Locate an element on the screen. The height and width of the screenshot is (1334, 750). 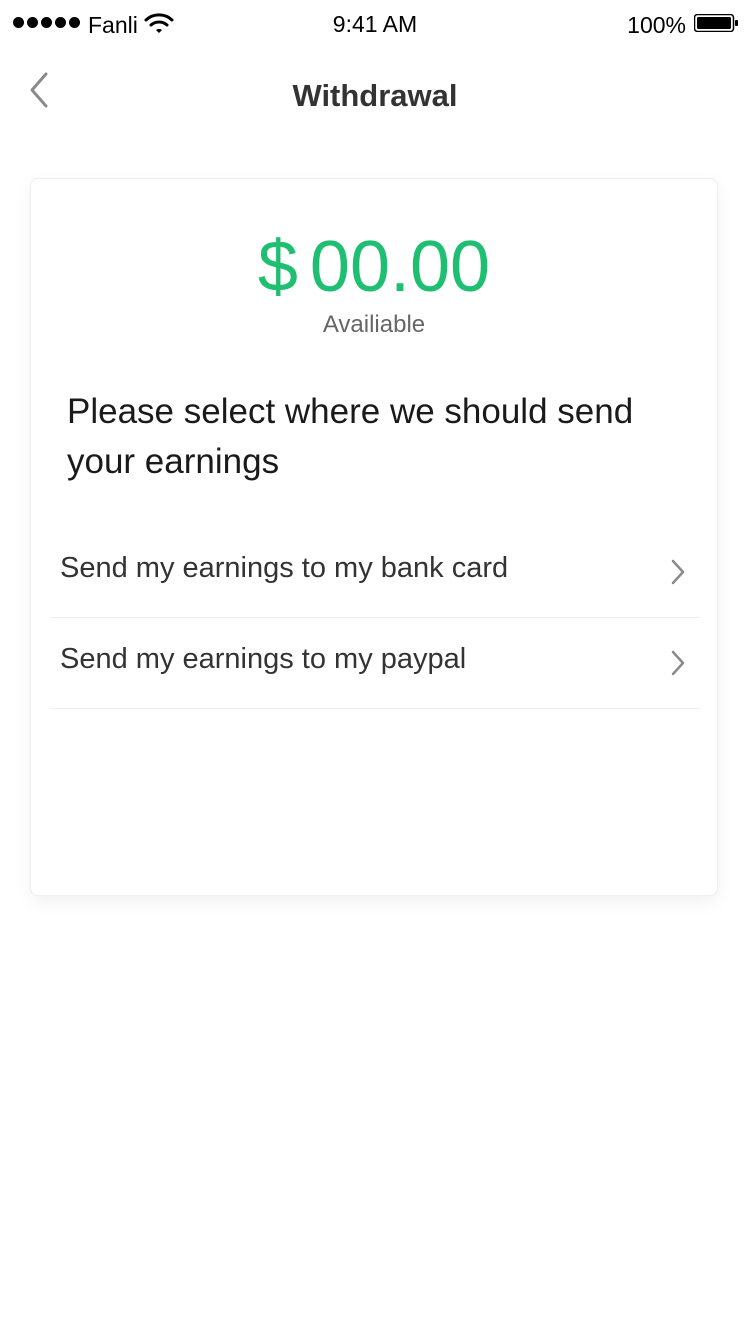
option-bank-card: Send my earnings to my bank card is located at coordinates (375, 572).